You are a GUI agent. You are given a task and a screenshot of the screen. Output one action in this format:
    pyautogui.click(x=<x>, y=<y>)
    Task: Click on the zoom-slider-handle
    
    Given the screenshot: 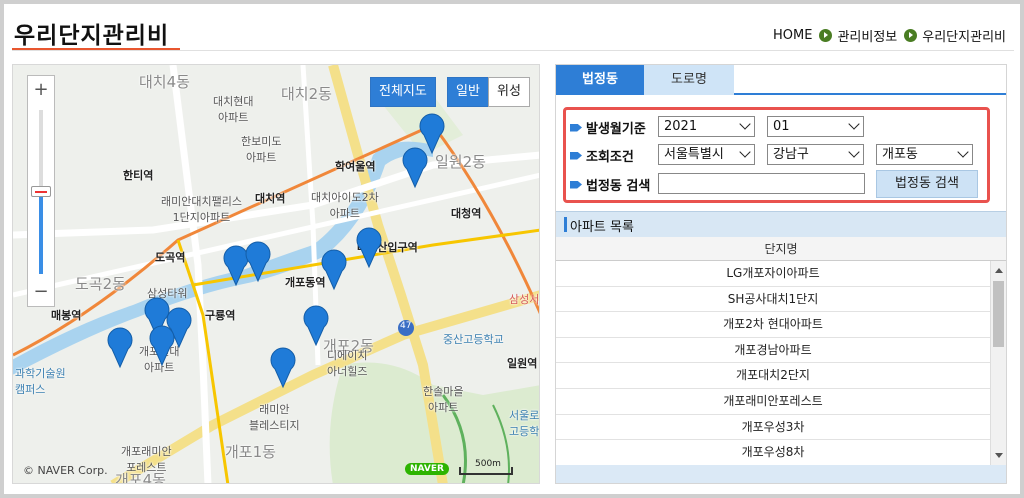 What is the action you would take?
    pyautogui.click(x=41, y=191)
    